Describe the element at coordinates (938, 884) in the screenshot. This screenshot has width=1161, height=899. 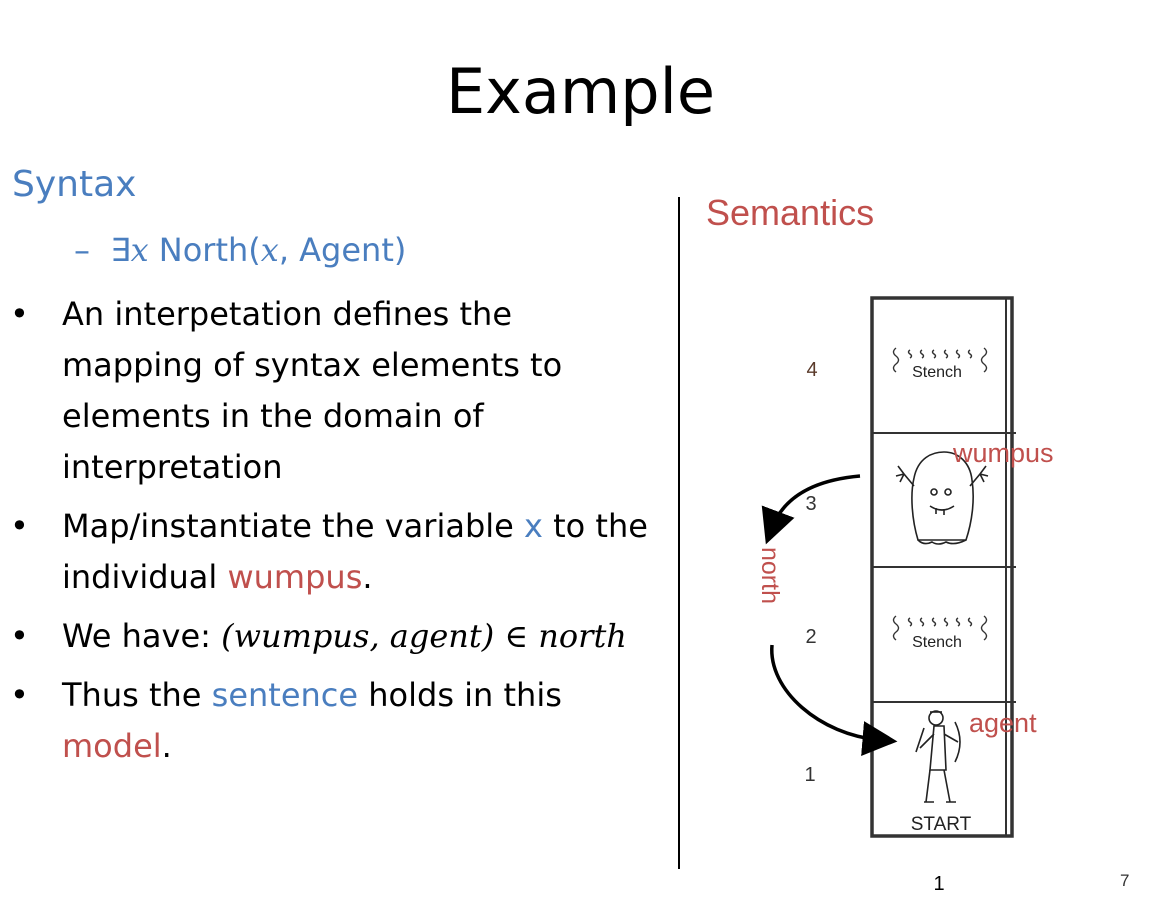
I see `column-label-1: 1` at that location.